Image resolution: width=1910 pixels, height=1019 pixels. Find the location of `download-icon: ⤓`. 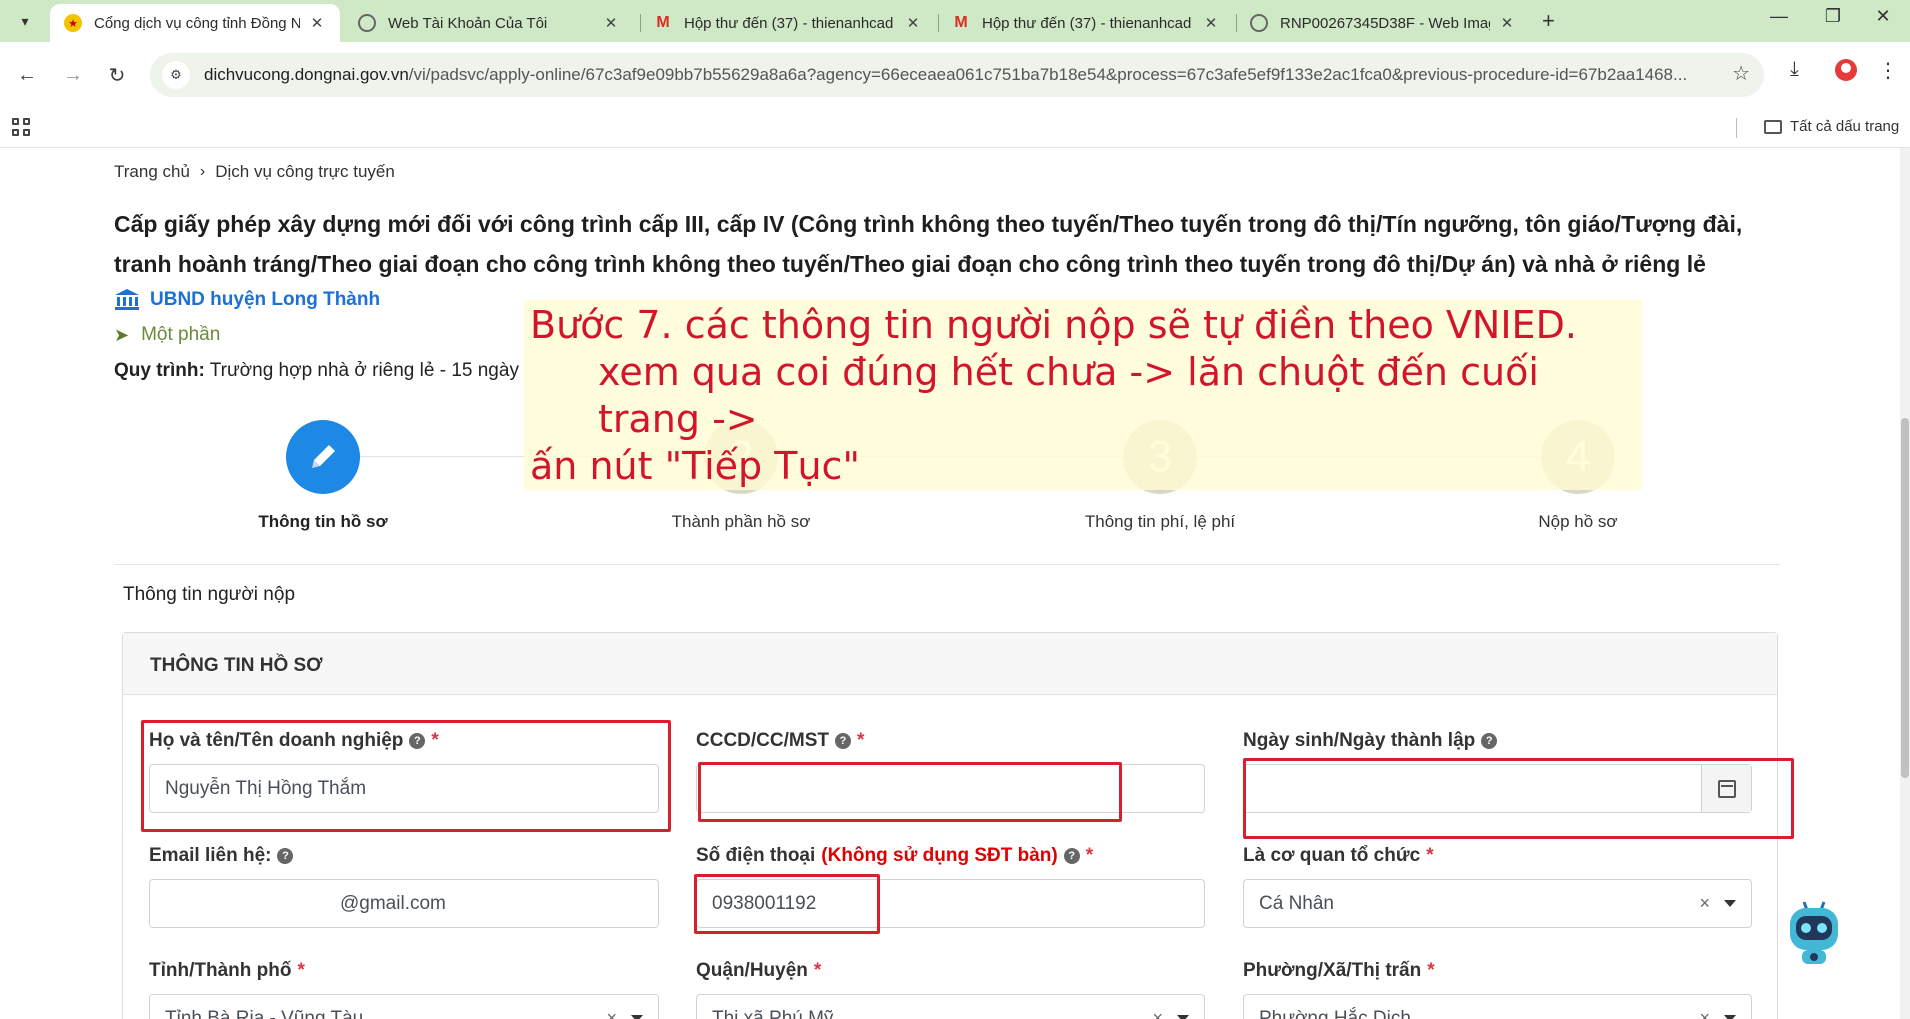

download-icon: ⤓ is located at coordinates (1794, 69).